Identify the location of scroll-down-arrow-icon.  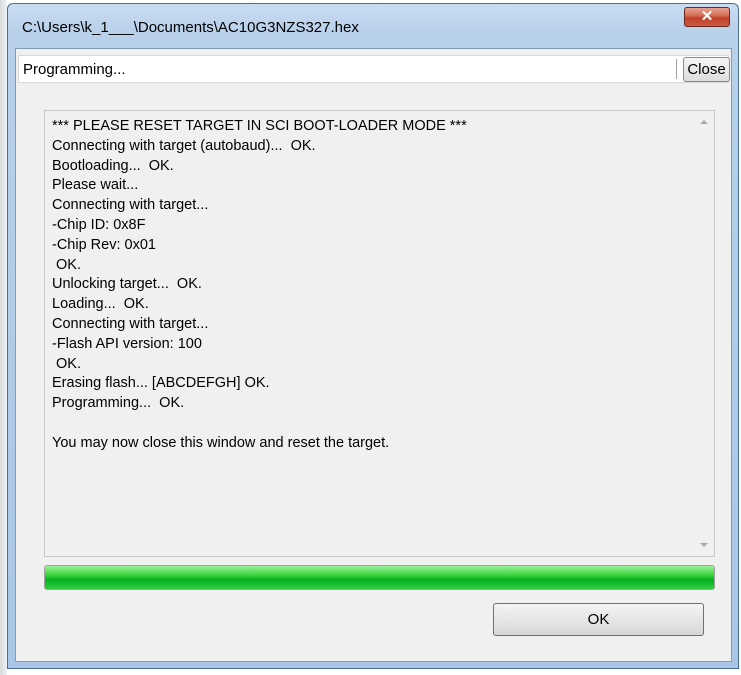
(704, 545).